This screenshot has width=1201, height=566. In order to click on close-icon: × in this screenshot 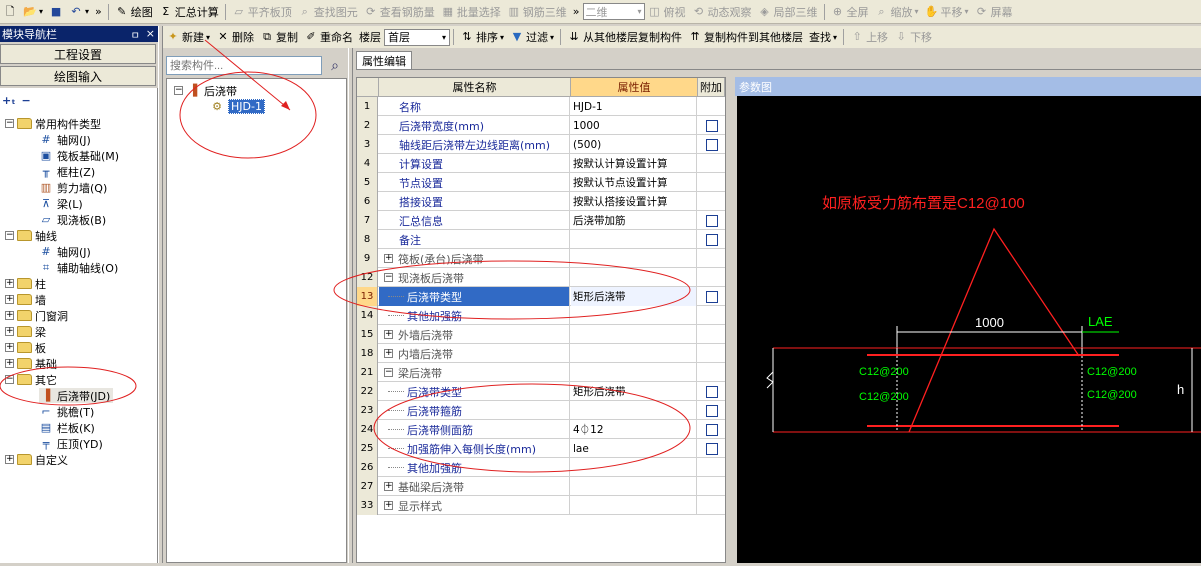, I will do `click(150, 34)`.